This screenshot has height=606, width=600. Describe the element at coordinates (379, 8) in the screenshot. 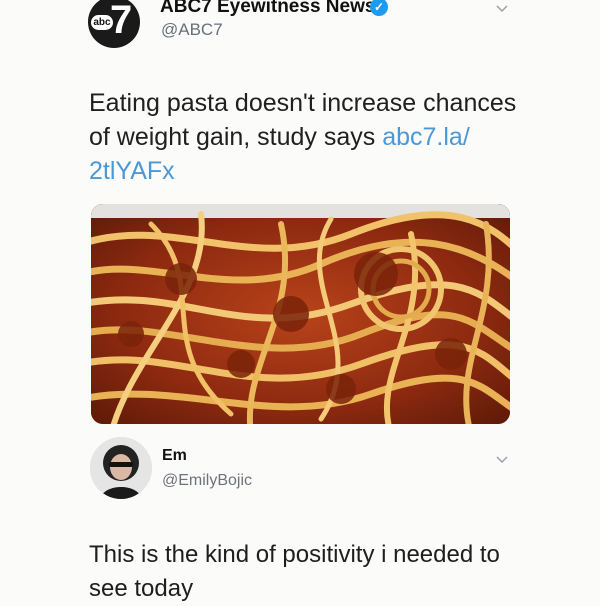

I see `verified-badge-icon: ✓` at that location.